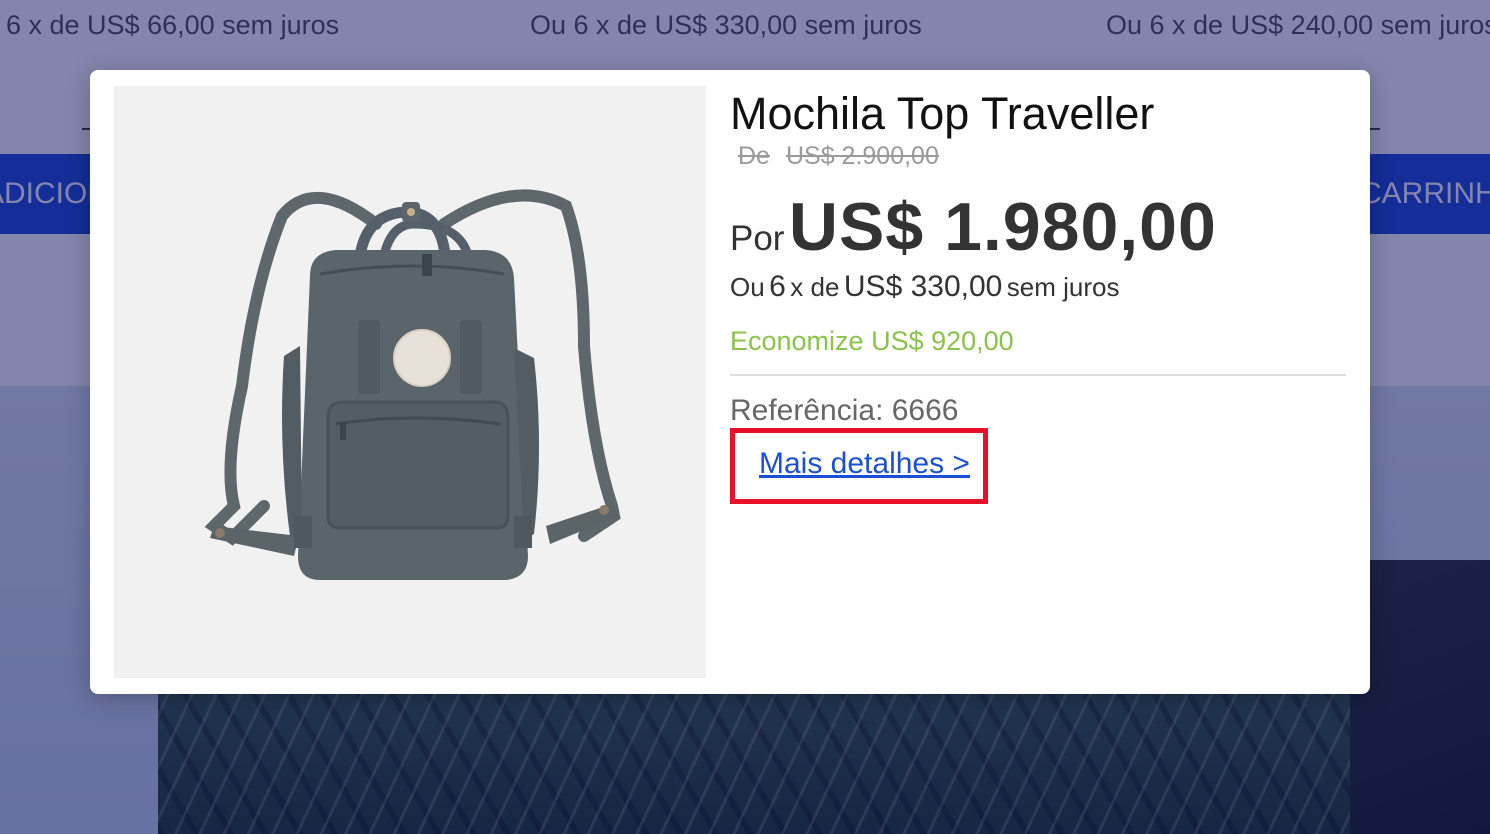  I want to click on installment-x-de: x de, so click(815, 287).